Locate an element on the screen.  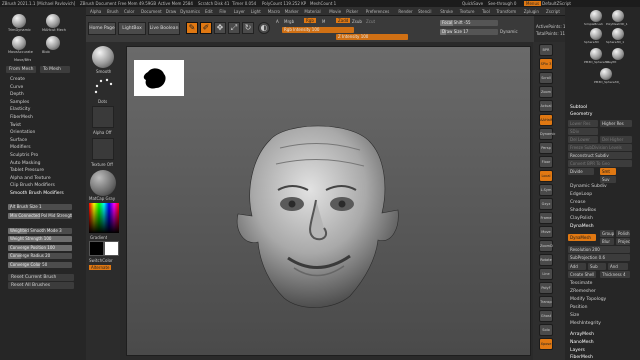
project-toggle: Project is located at coordinates (623, 241).